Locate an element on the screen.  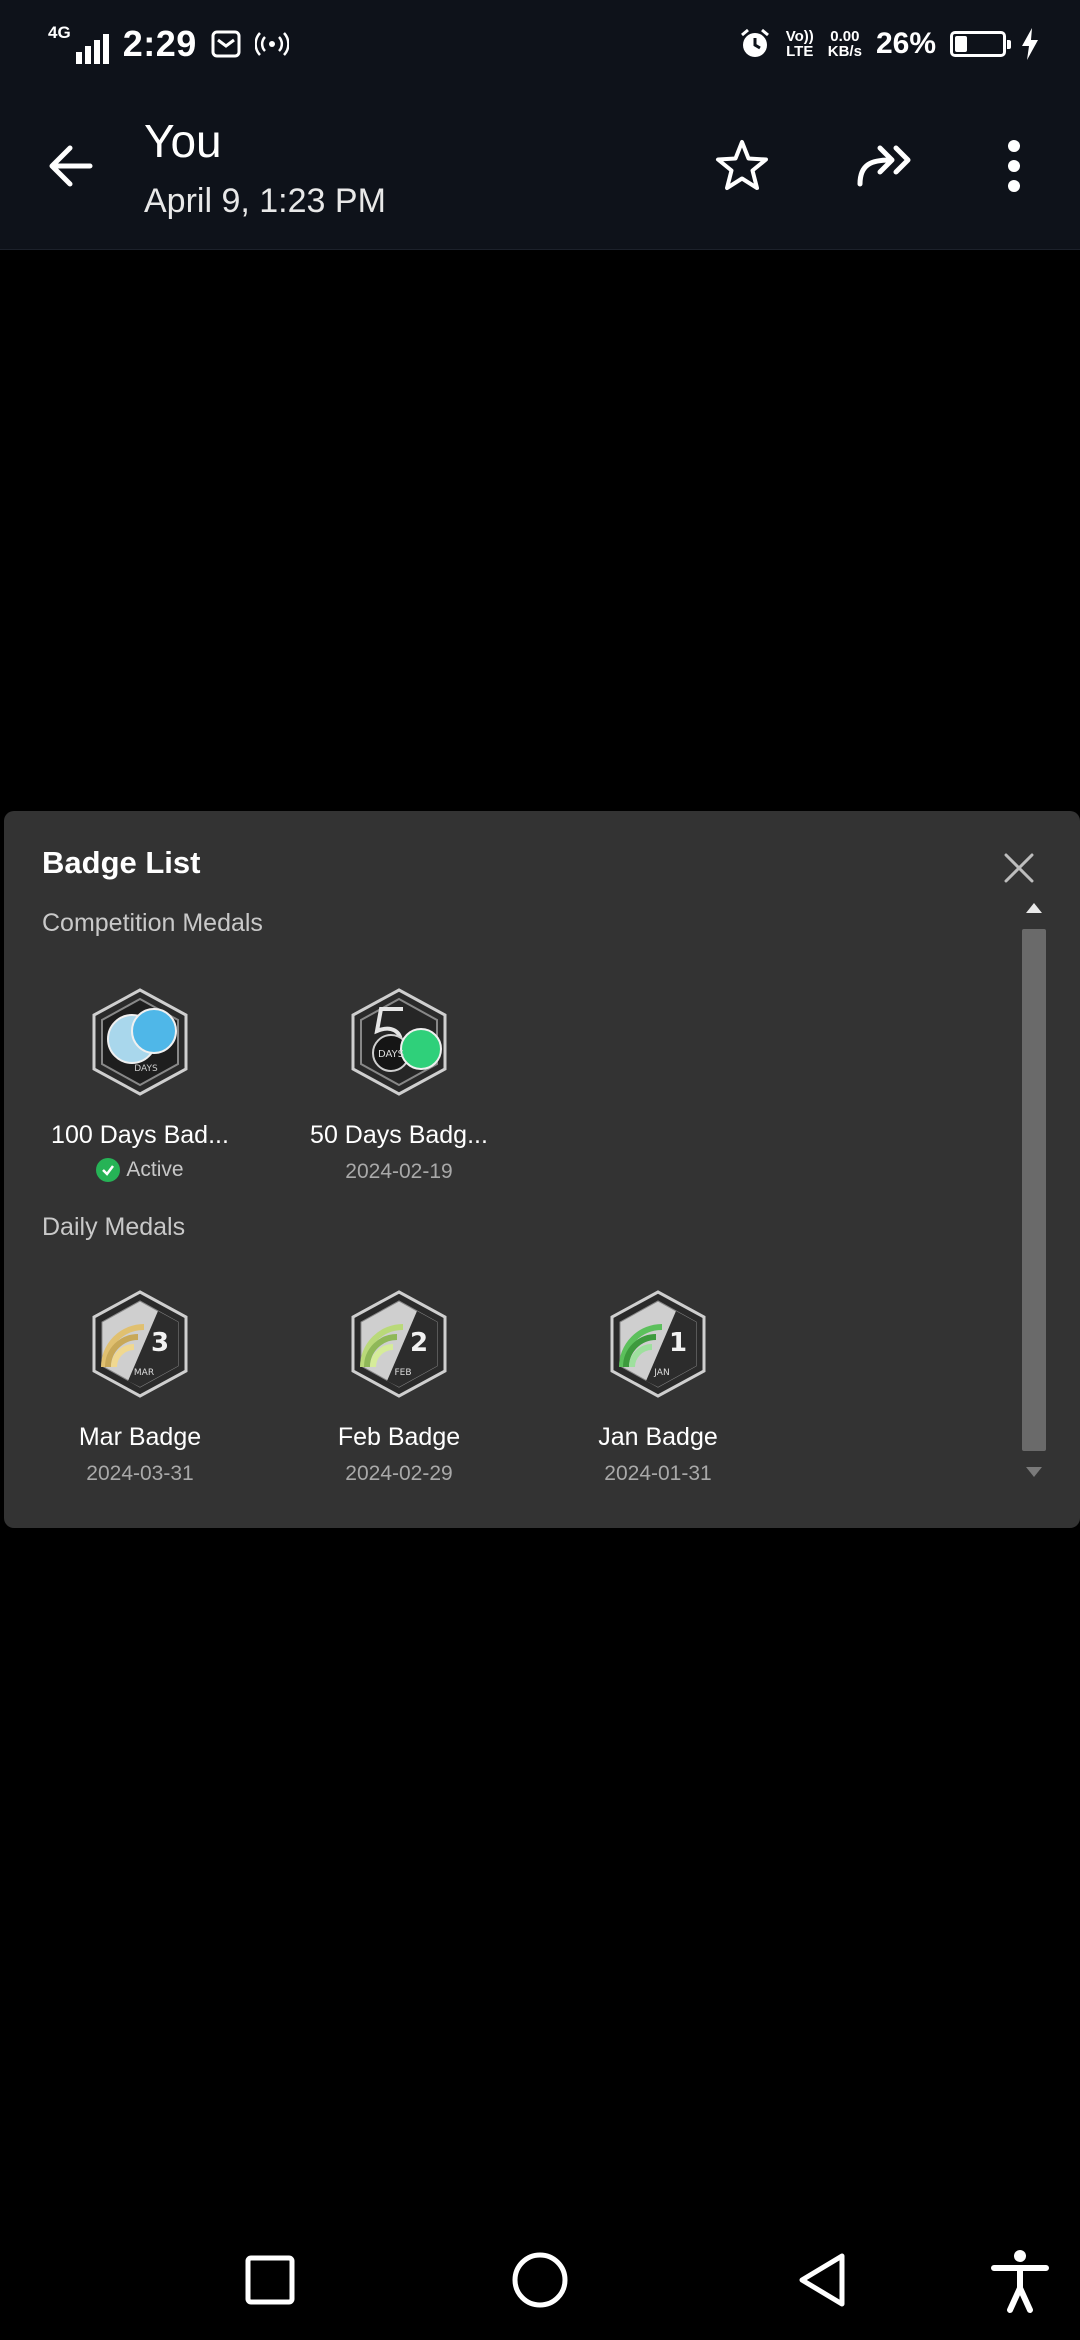
home-circle-icon is located at coordinates (540, 2280).